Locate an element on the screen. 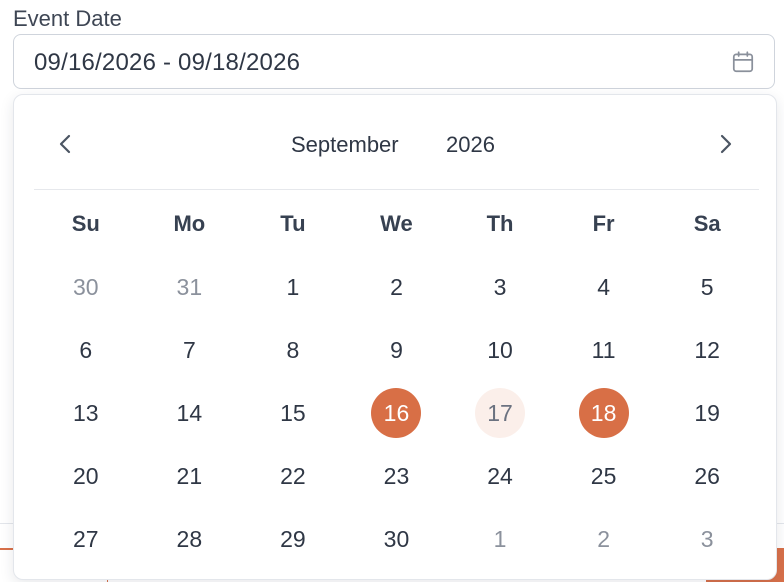 The width and height of the screenshot is (784, 582). calendar-day-cell: 11 is located at coordinates (604, 349).